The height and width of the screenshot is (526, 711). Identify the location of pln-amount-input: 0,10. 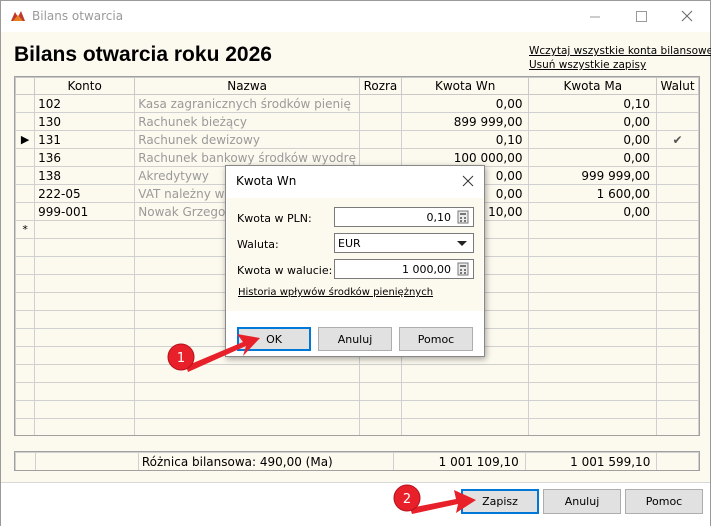
(404, 217).